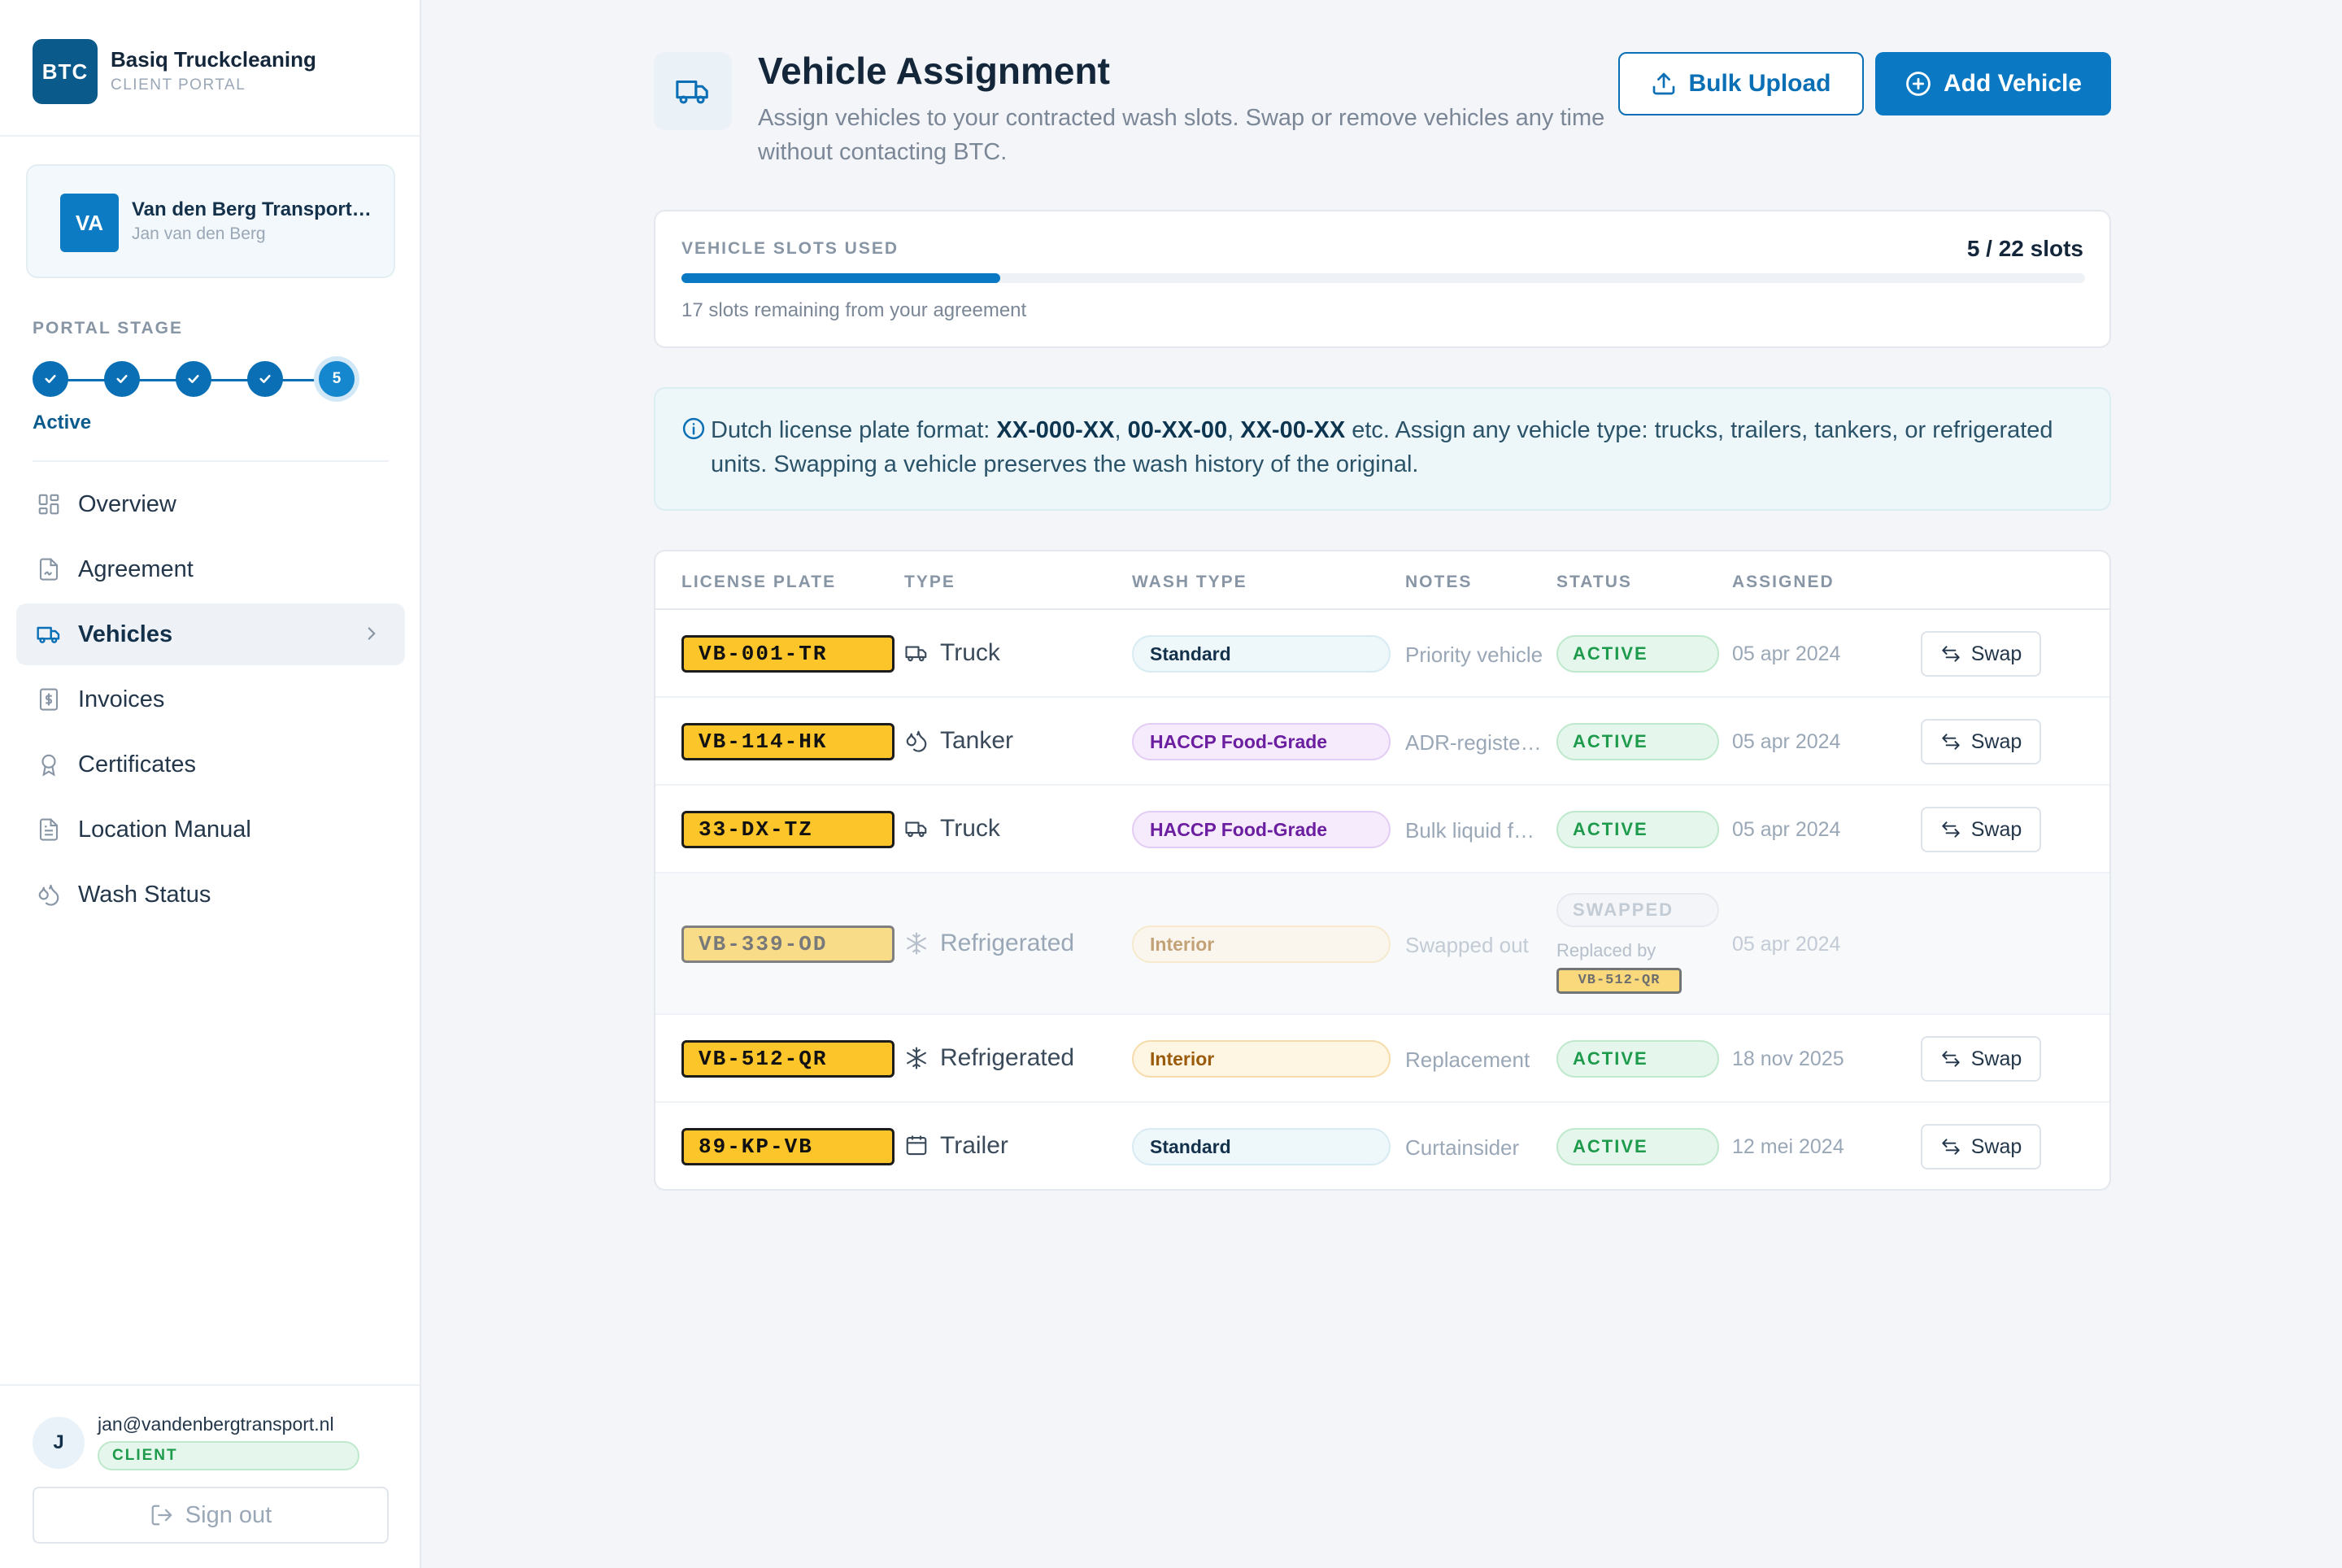 The image size is (2342, 1568). Describe the element at coordinates (917, 943) in the screenshot. I see `snowflake-icon` at that location.